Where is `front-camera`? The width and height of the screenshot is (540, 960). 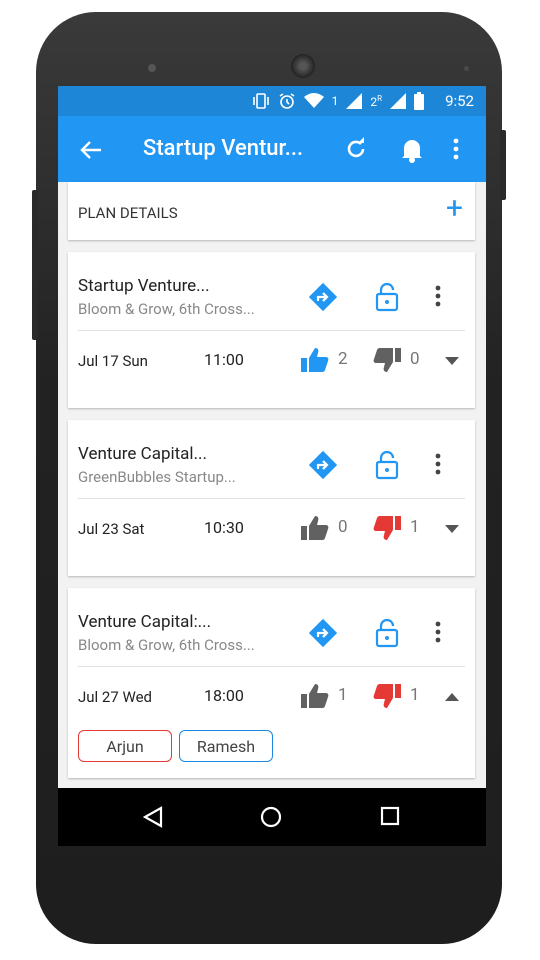
front-camera is located at coordinates (152, 68).